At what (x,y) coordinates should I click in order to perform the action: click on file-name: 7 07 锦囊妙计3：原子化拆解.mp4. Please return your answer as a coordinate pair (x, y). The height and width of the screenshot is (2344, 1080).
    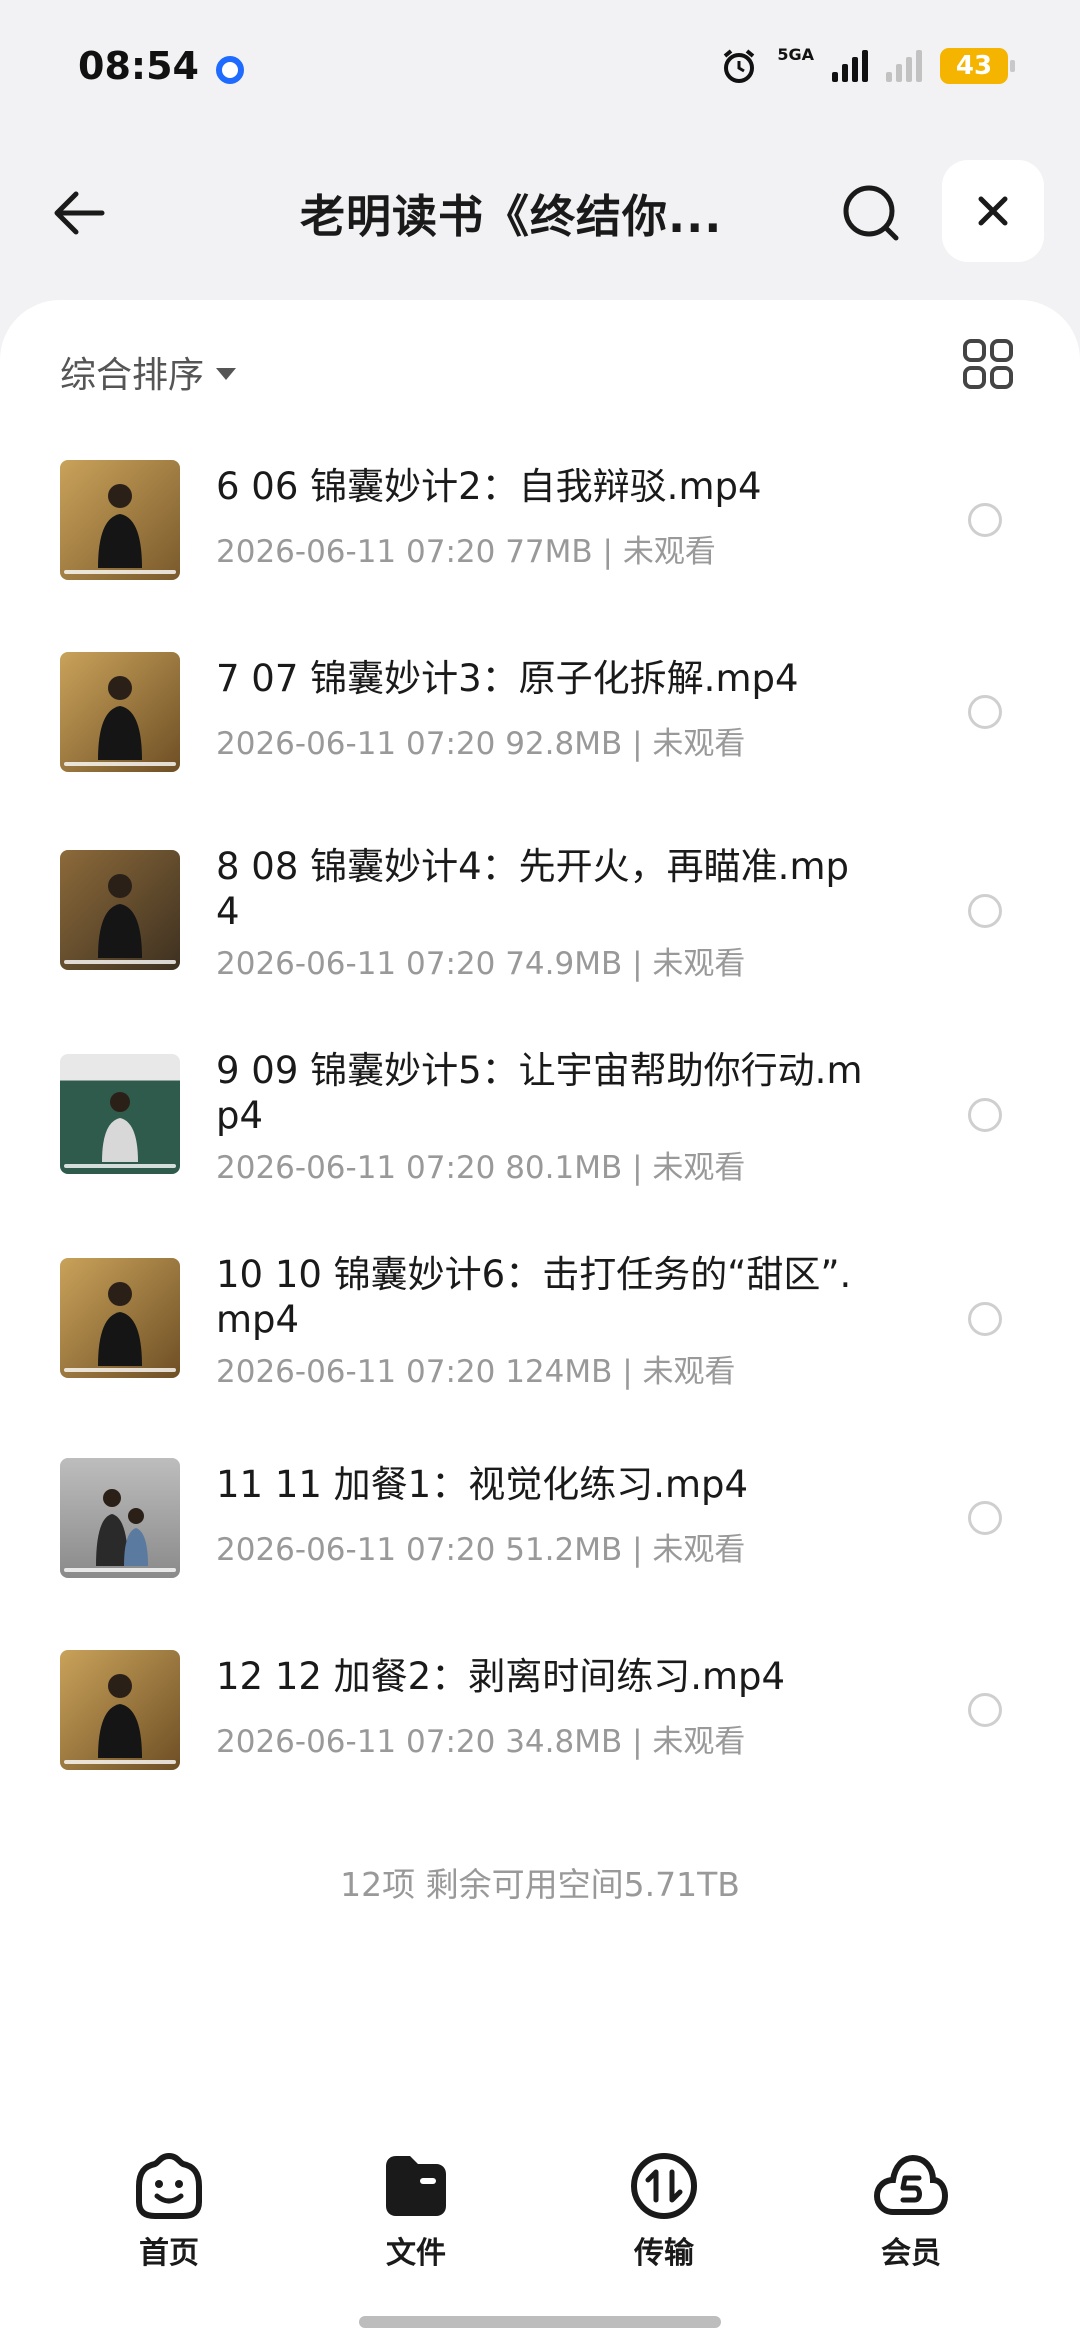
    Looking at the image, I should click on (507, 678).